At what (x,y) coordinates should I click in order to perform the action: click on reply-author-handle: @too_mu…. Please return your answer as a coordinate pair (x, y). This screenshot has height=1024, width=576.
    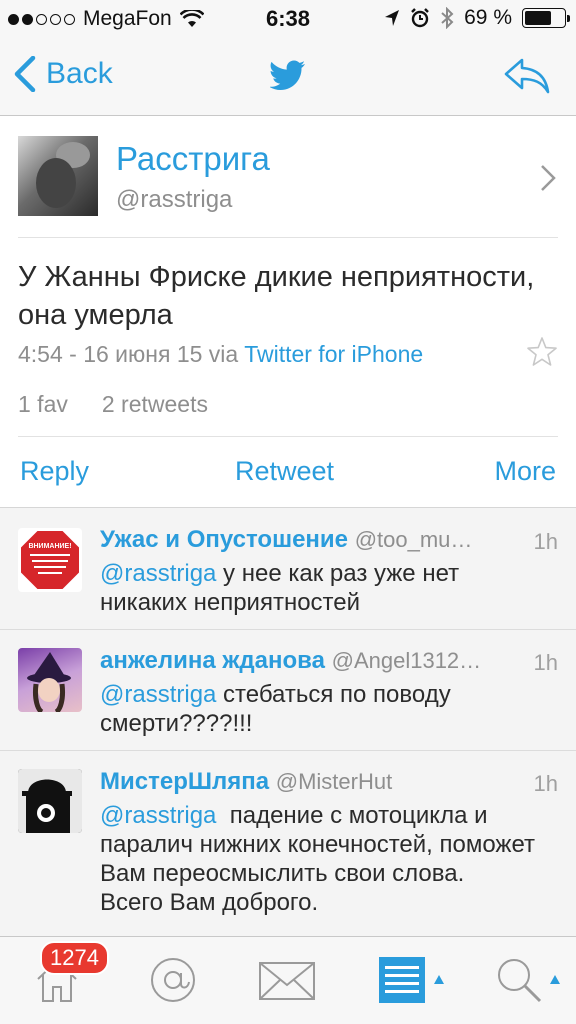
    Looking at the image, I should click on (413, 539).